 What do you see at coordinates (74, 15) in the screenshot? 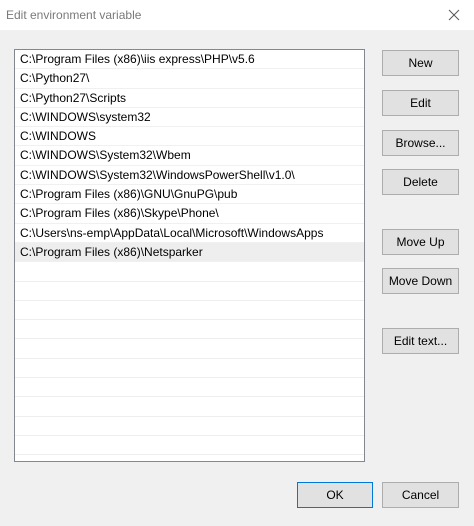
I see `window-title: Edit environment variable` at bounding box center [74, 15].